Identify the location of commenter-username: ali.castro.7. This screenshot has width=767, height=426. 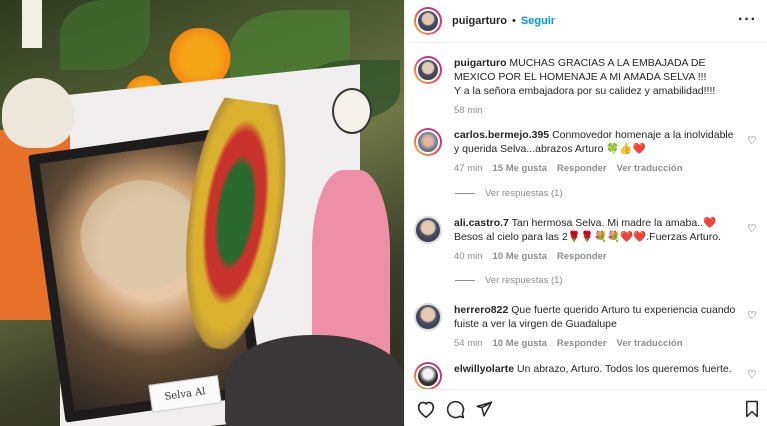
(481, 223).